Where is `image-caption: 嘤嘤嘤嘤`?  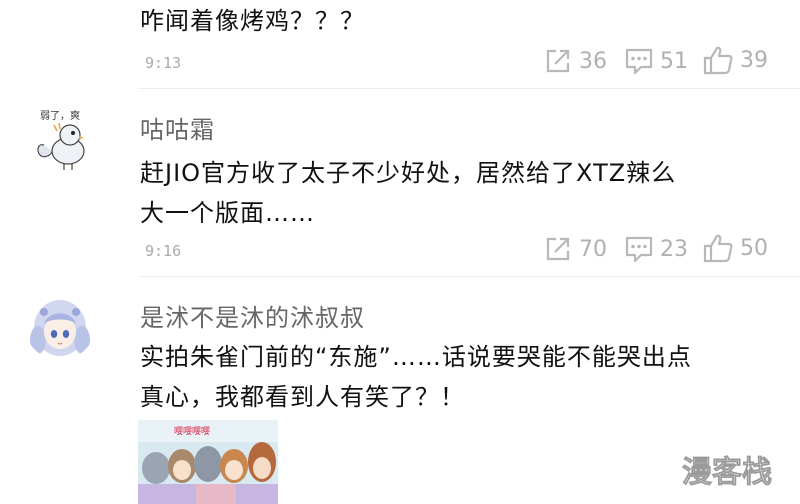 image-caption: 嘤嘤嘤嘤 is located at coordinates (192, 431).